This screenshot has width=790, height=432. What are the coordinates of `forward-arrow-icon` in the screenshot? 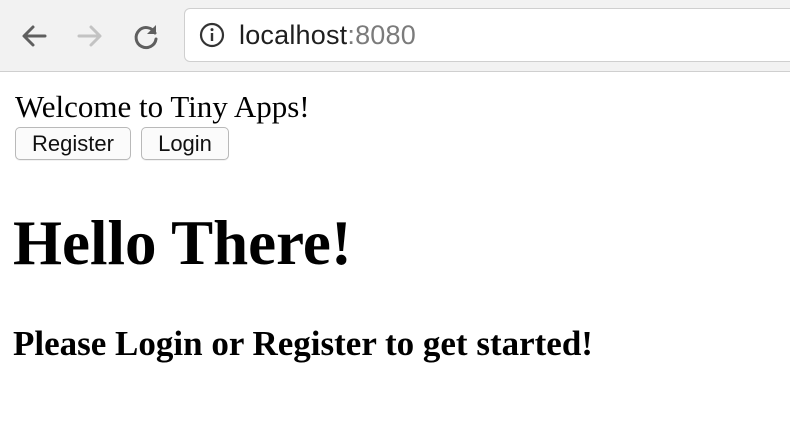 It's located at (90, 36).